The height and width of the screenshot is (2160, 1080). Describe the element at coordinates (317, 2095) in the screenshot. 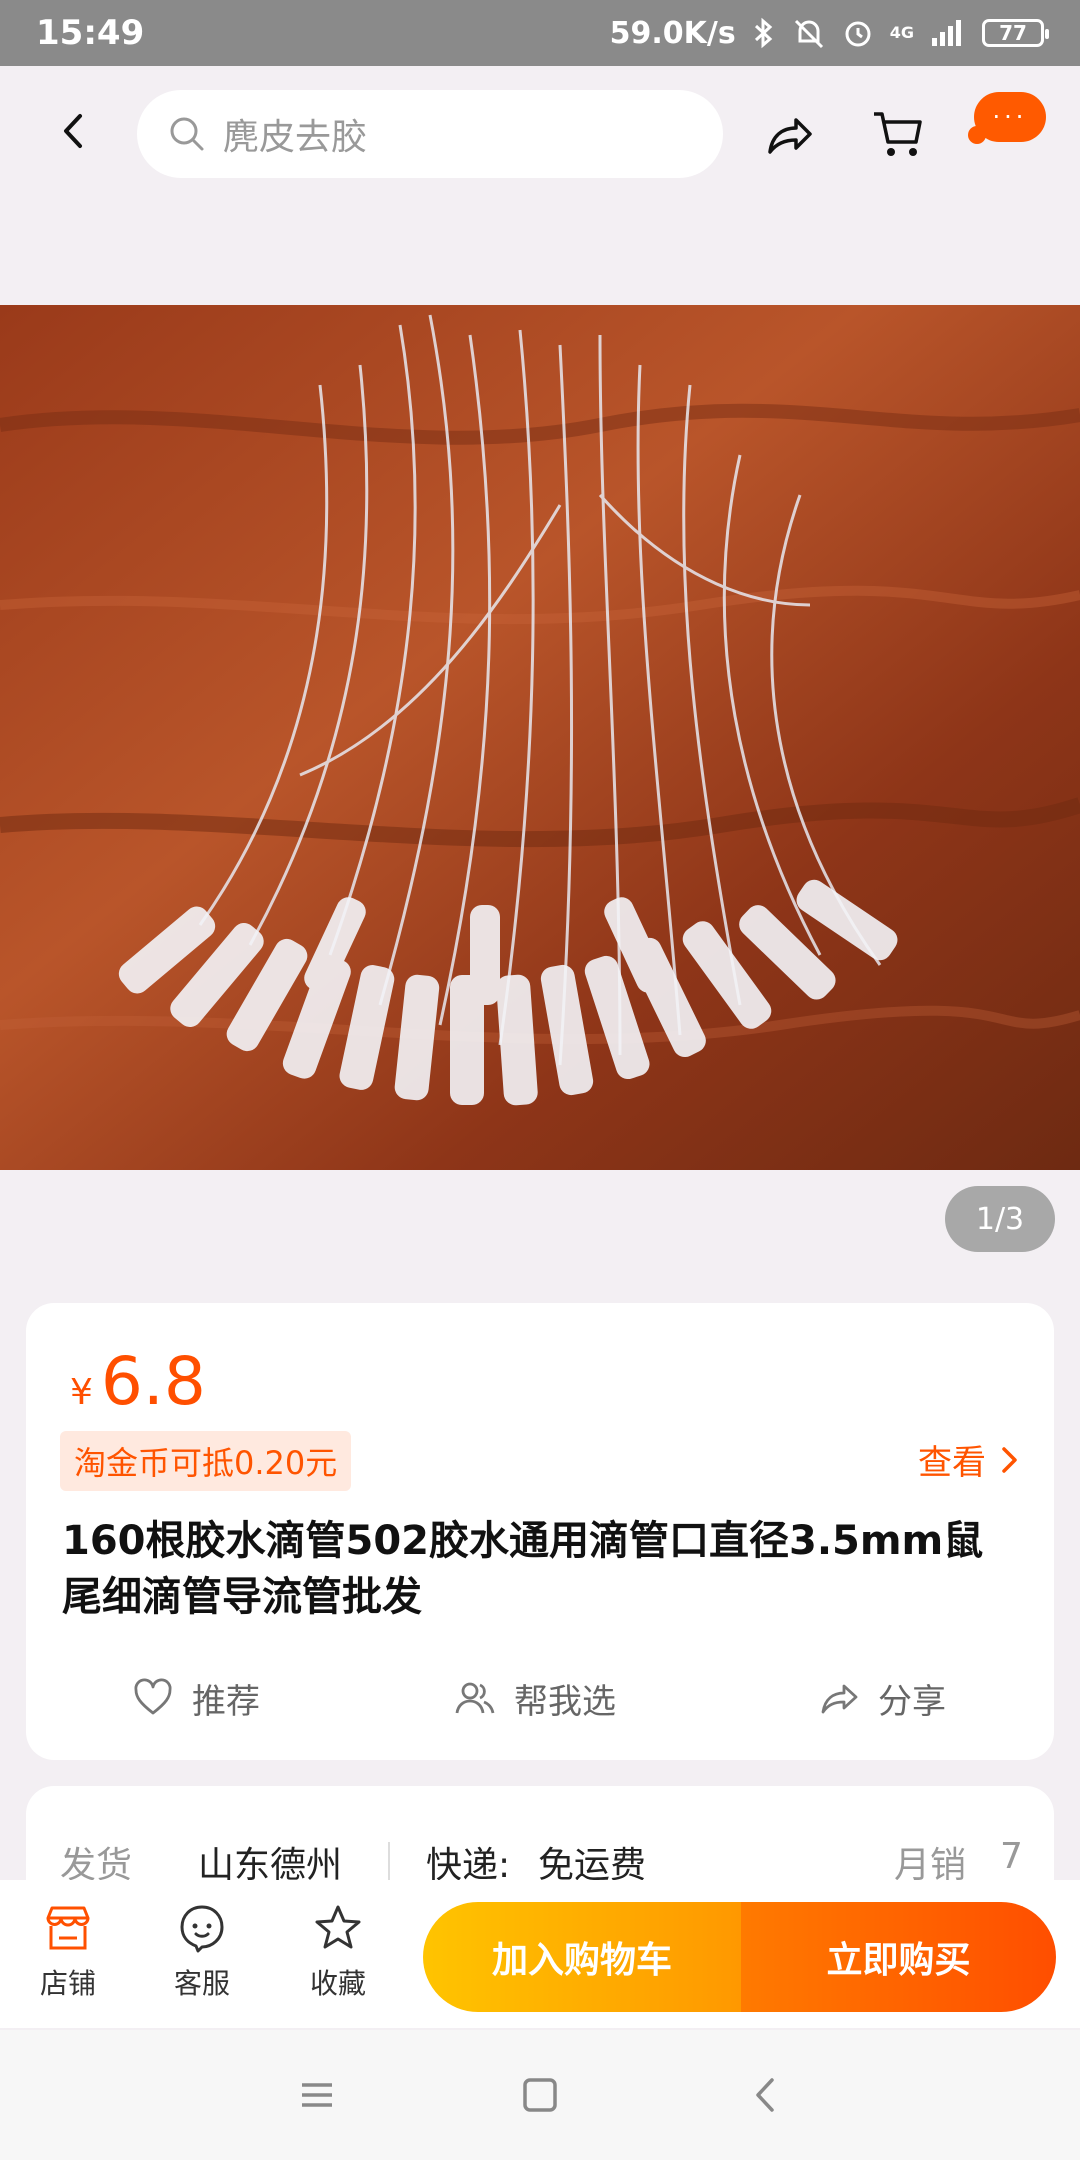

I see `menu-icon` at that location.